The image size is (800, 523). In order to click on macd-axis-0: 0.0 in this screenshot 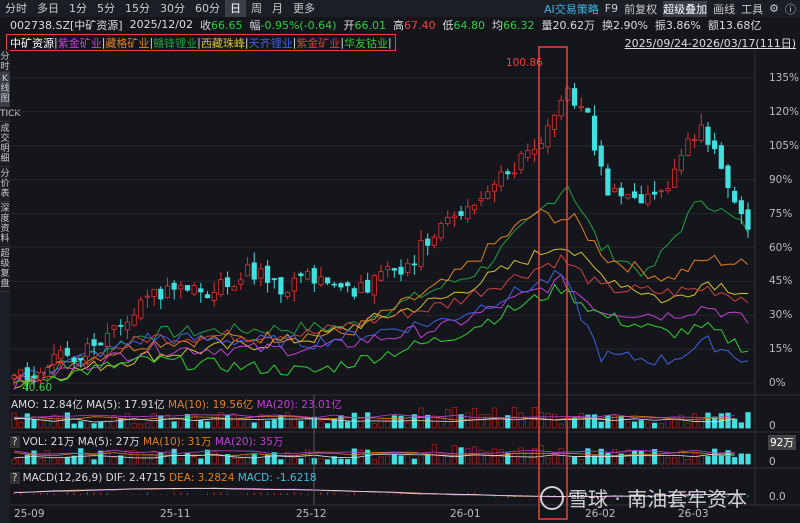, I will do `click(777, 497)`.